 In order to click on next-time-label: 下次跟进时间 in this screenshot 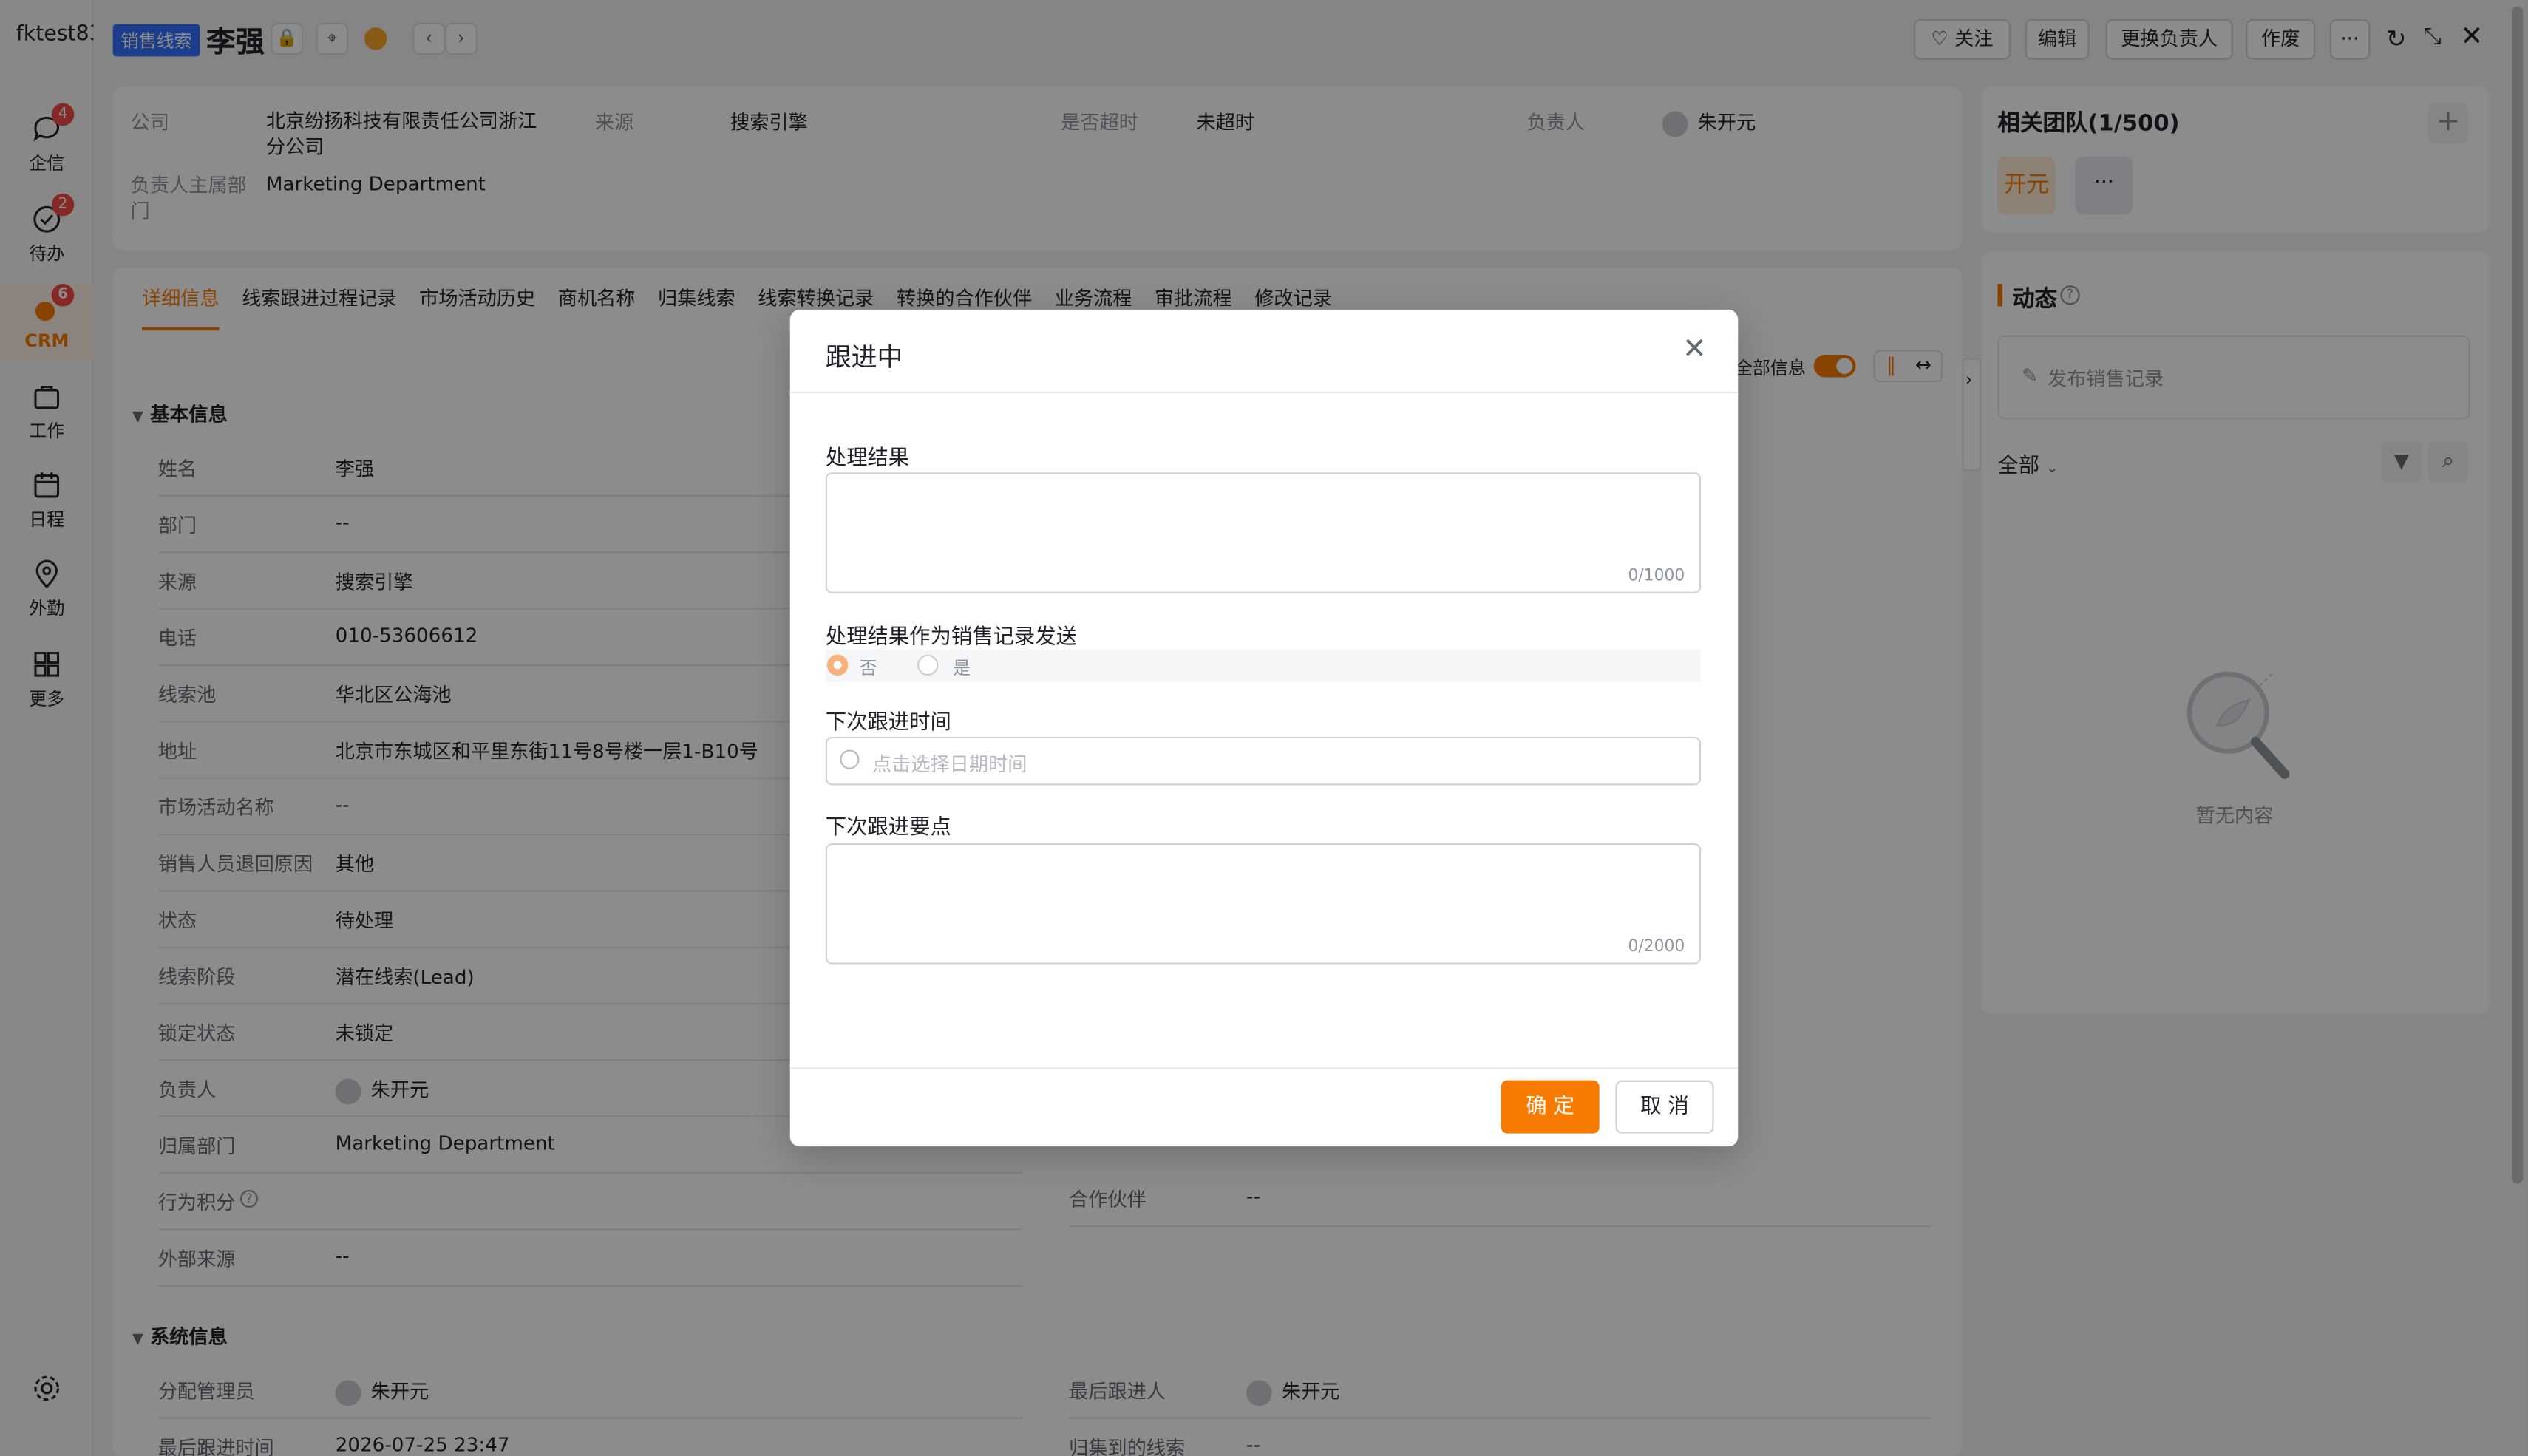, I will do `click(888, 723)`.